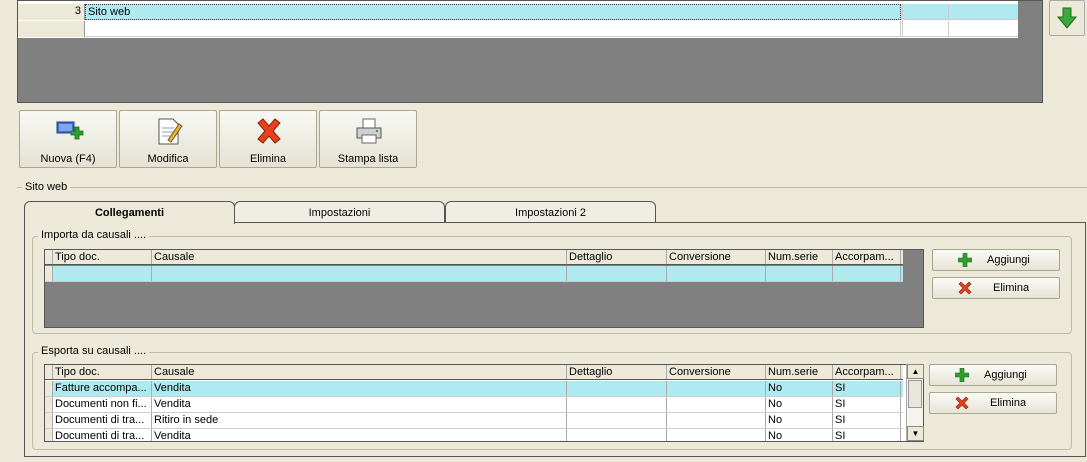  I want to click on import-delete-button: Elimina, so click(996, 288).